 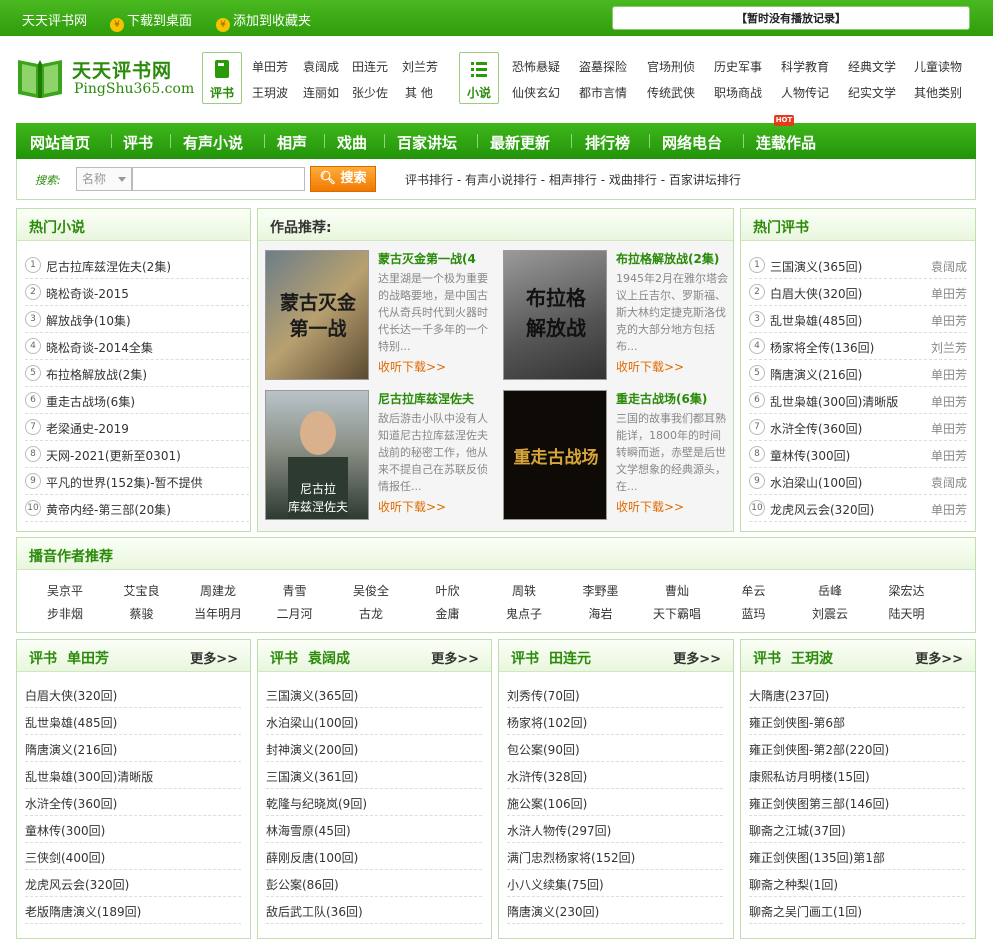 What do you see at coordinates (816, 320) in the screenshot?
I see `hot-pingshu-title: 乱世枭雄(485回)` at bounding box center [816, 320].